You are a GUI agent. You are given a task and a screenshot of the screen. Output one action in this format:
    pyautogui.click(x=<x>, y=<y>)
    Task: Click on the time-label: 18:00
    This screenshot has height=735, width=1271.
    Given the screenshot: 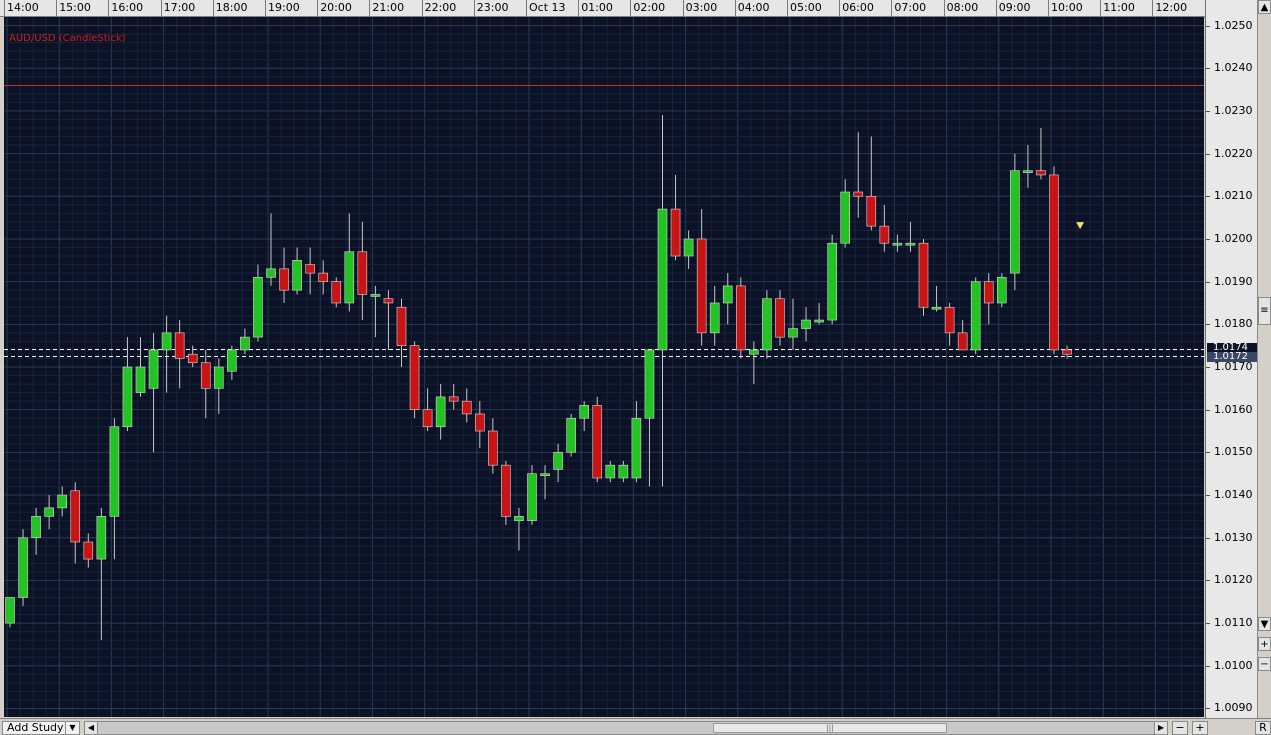 What is the action you would take?
    pyautogui.click(x=231, y=7)
    